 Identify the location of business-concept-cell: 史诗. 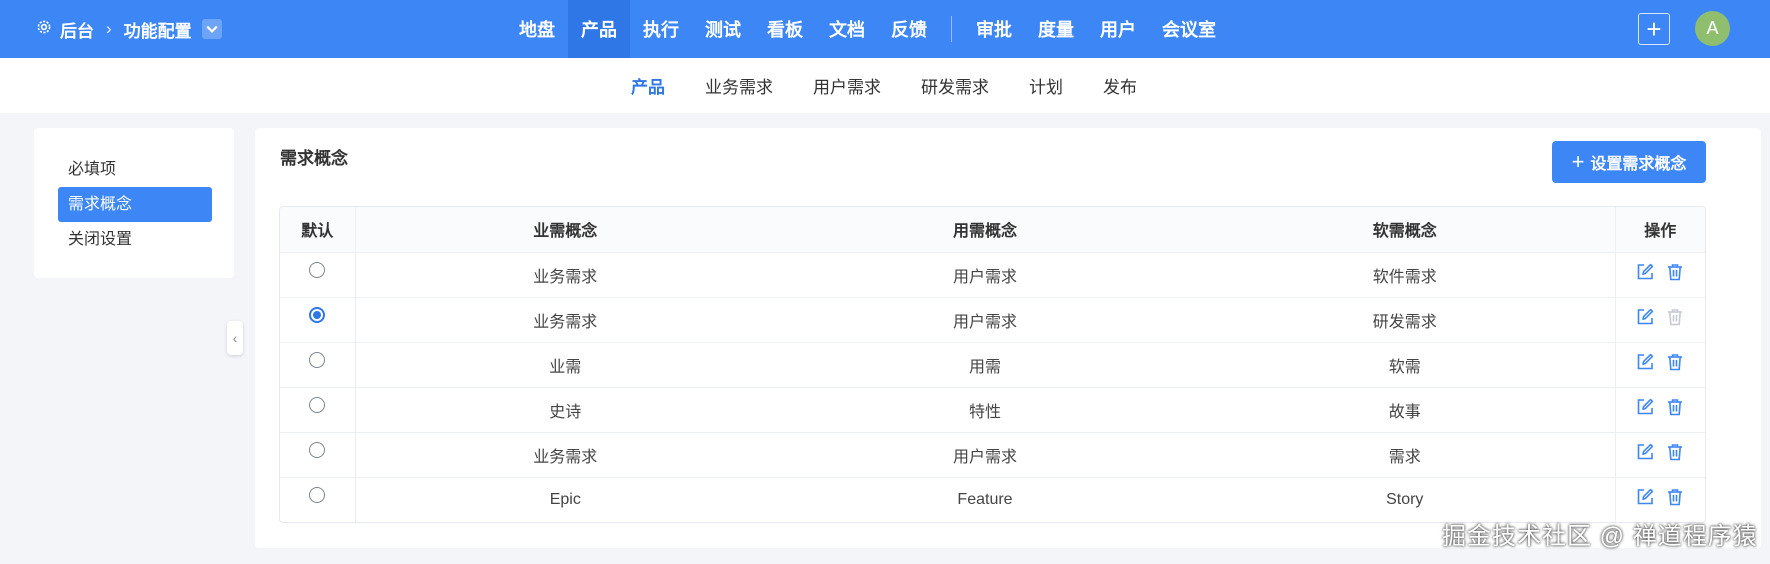
(565, 410).